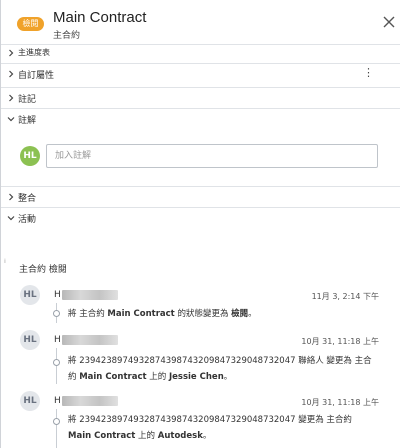 The image size is (400, 448). Describe the element at coordinates (43, 270) in the screenshot. I see `activity-title: 主合約 檢閱` at that location.